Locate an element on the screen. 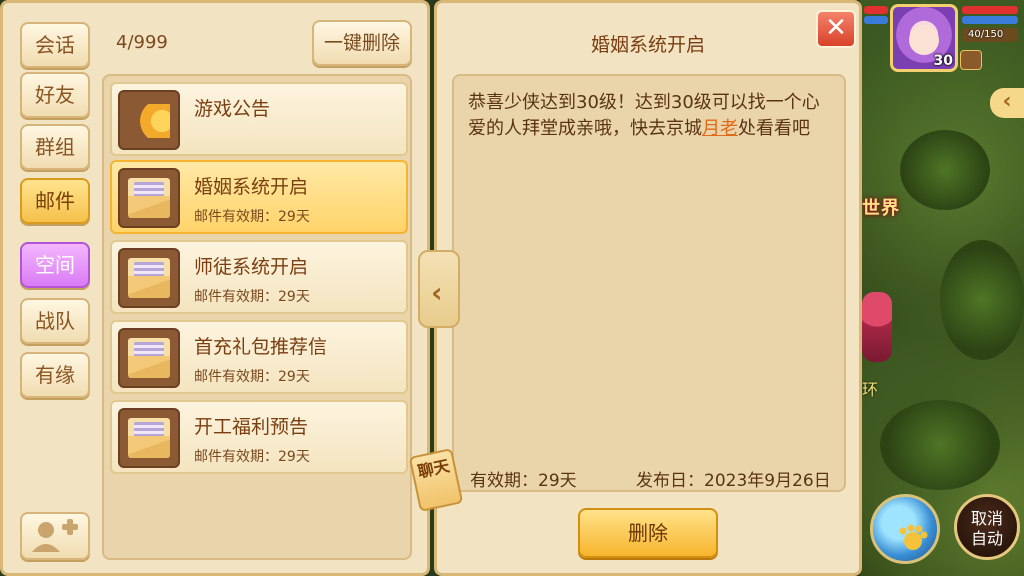 The width and height of the screenshot is (1024, 576). avatar-face is located at coordinates (924, 40).